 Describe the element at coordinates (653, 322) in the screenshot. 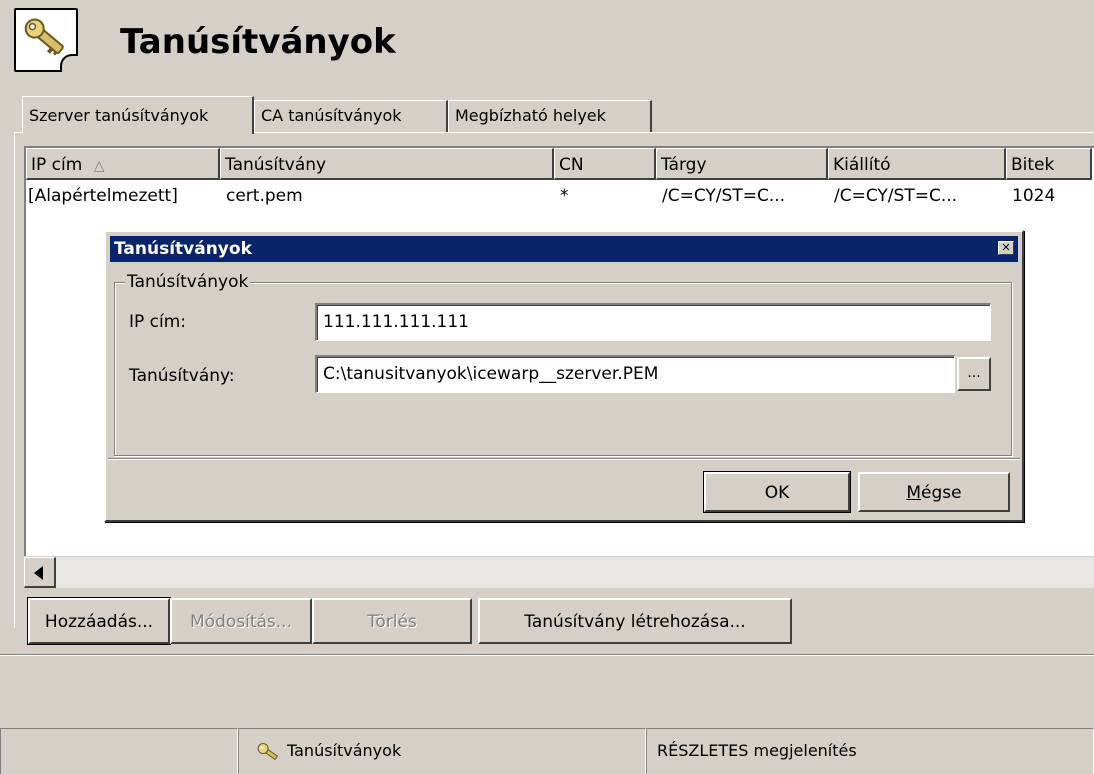

I see `ip-input: 111.111.111.111` at that location.